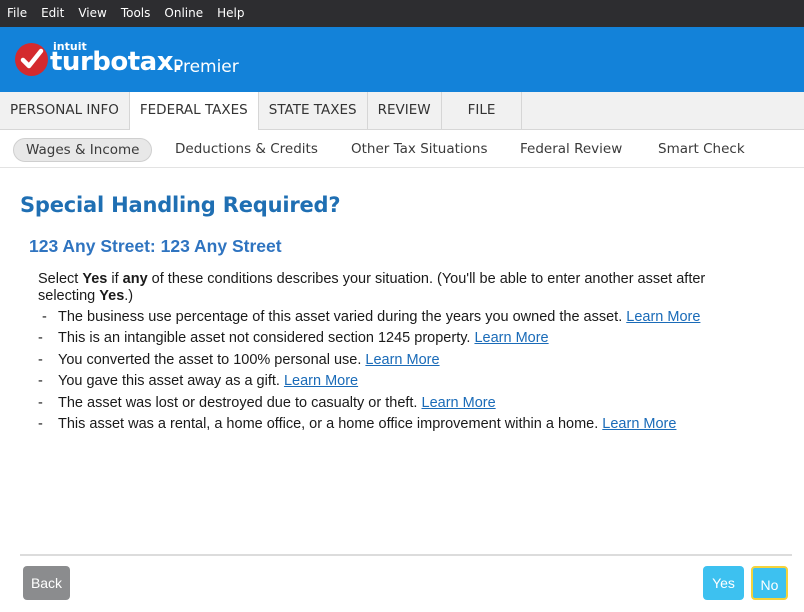 This screenshot has height=612, width=804. What do you see at coordinates (723, 583) in the screenshot?
I see `yes-button: Yes` at bounding box center [723, 583].